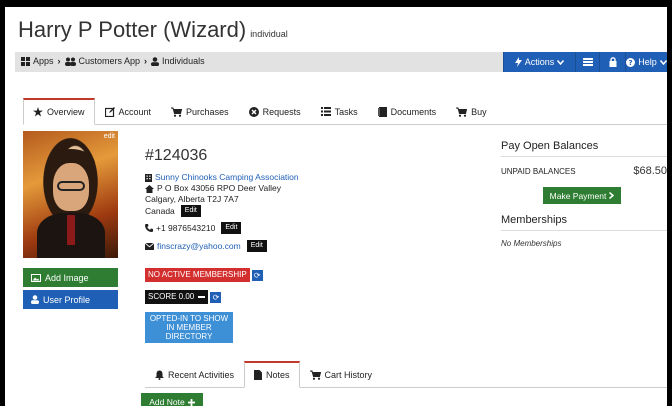 Image resolution: width=672 pixels, height=406 pixels. Describe the element at coordinates (295, 188) in the screenshot. I see `address-line-1: P O Box 43056 RPO Deer Valley` at that location.